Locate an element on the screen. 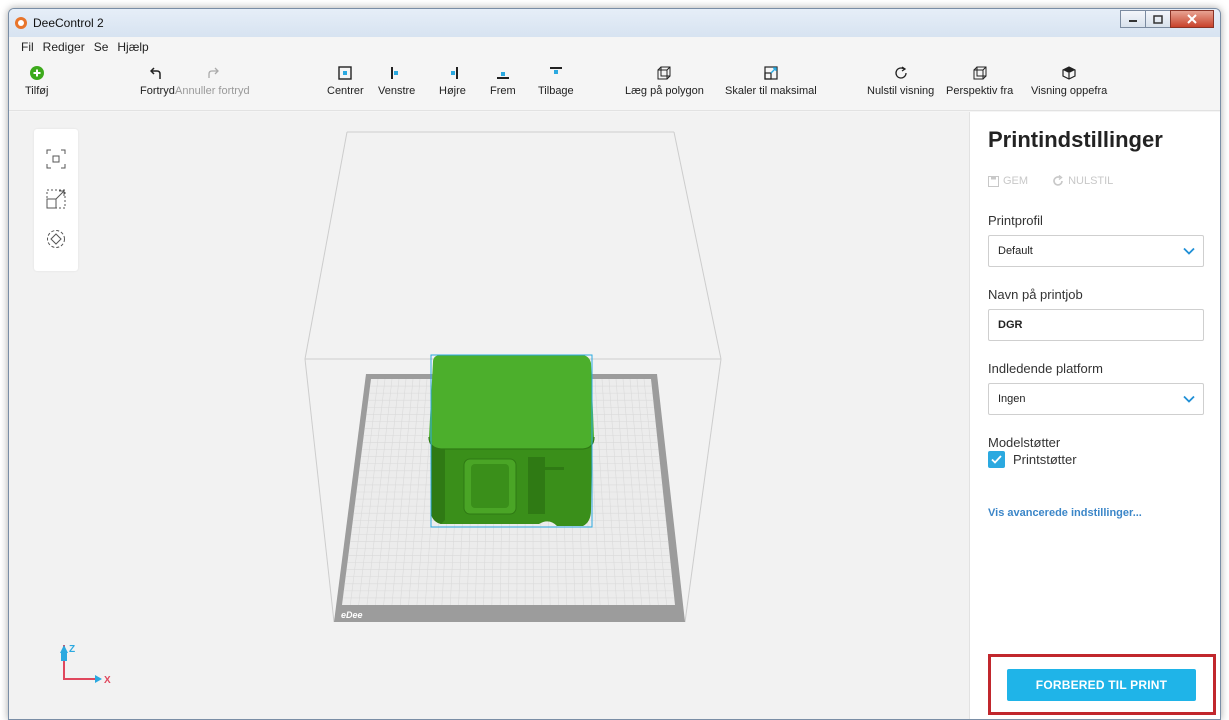 This screenshot has height=720, width=1229. center-button: Centrer is located at coordinates (345, 81).